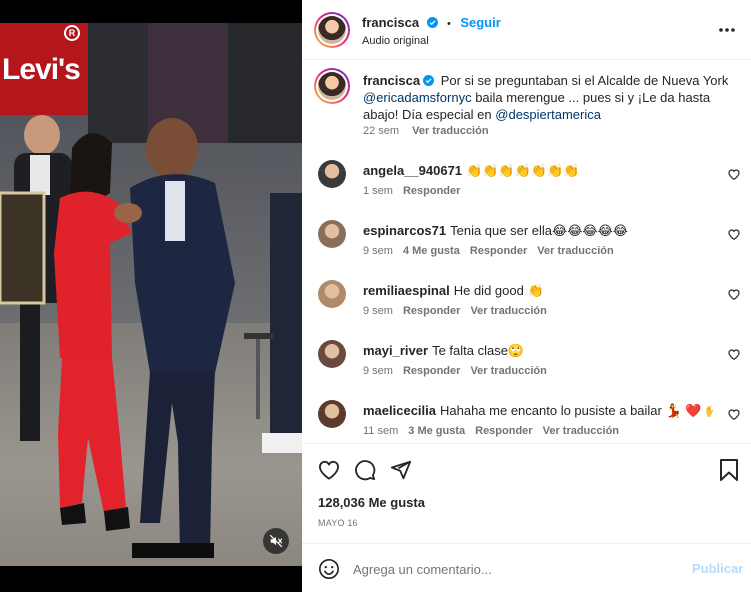  What do you see at coordinates (548, 114) in the screenshot?
I see `caption-mention-link-2: @despiertamerica` at bounding box center [548, 114].